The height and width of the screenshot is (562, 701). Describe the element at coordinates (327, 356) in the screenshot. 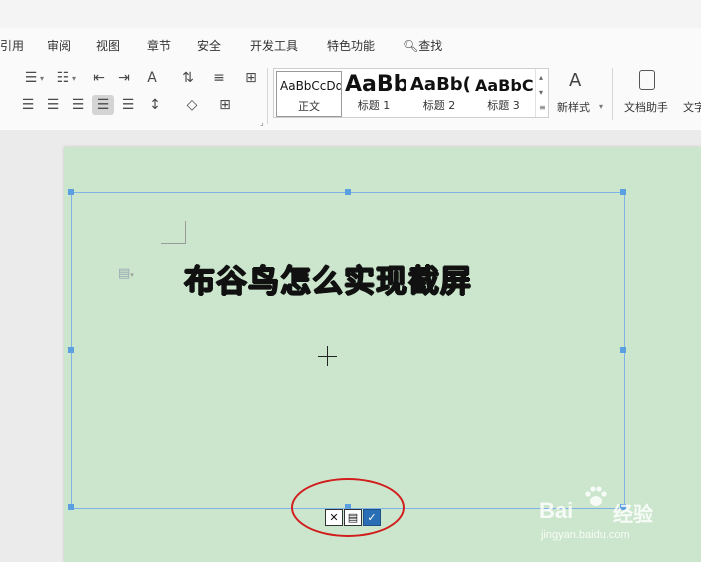

I see `crosshair-cursor` at that location.